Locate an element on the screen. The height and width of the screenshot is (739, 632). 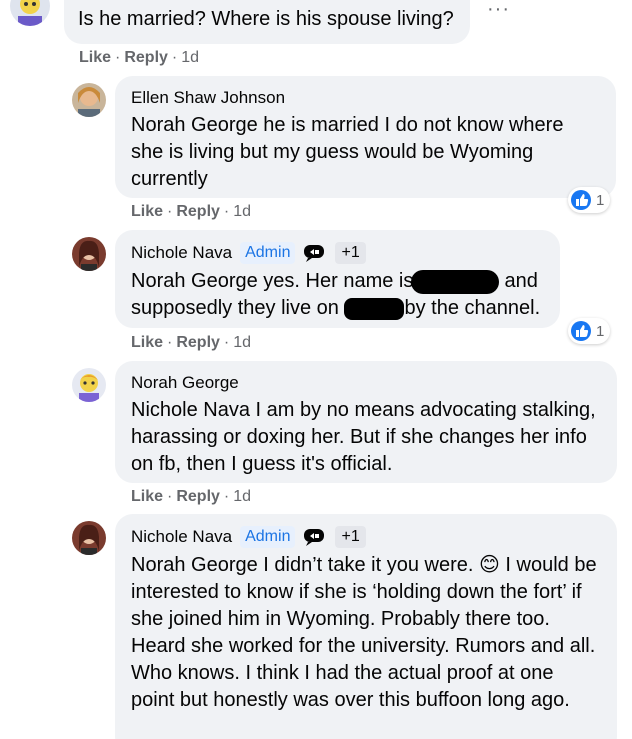
comment-actions-top: Like · Reply · 1d is located at coordinates (139, 58).